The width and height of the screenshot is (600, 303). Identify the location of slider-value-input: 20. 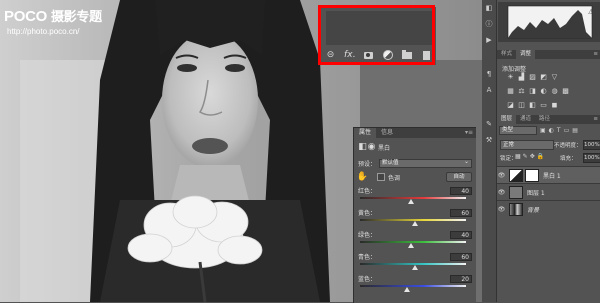
(461, 278).